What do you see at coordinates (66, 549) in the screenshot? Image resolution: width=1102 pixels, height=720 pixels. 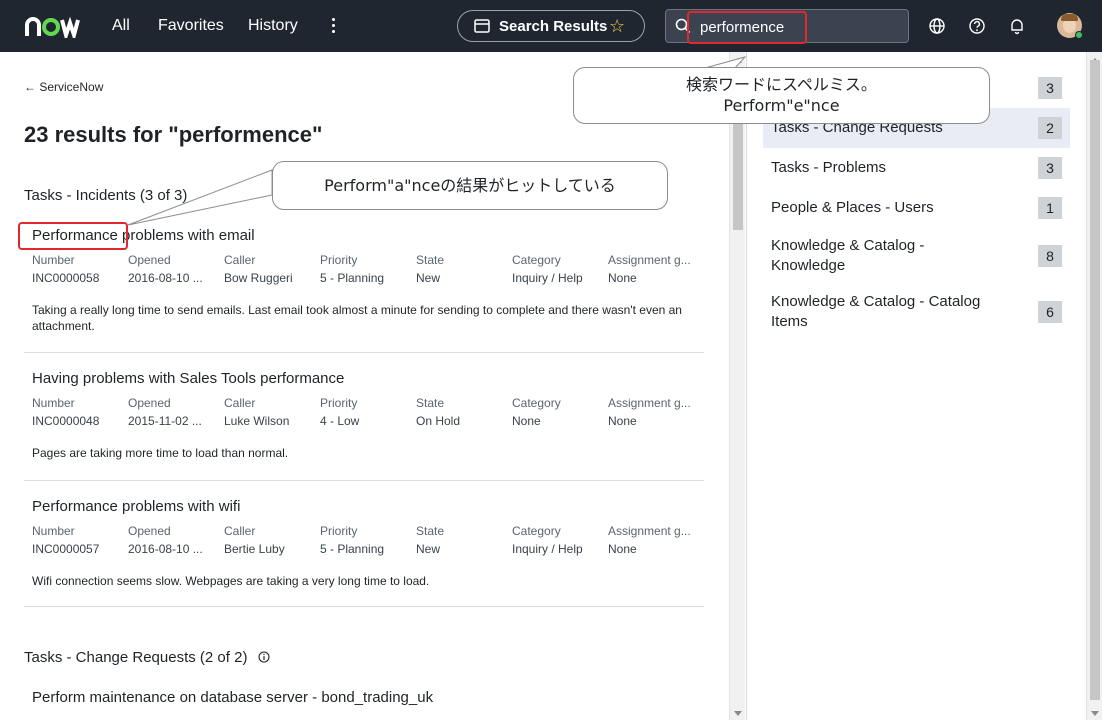 I see `field-value: INC0000057` at bounding box center [66, 549].